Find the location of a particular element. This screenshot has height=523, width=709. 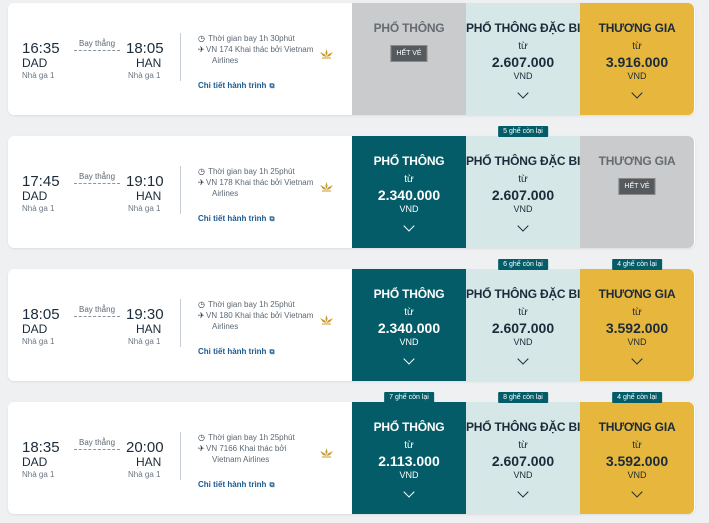

fare-economy: 7 ghế còn lại PHỔ THÔNG từ 2.113.000 VND is located at coordinates (409, 453).